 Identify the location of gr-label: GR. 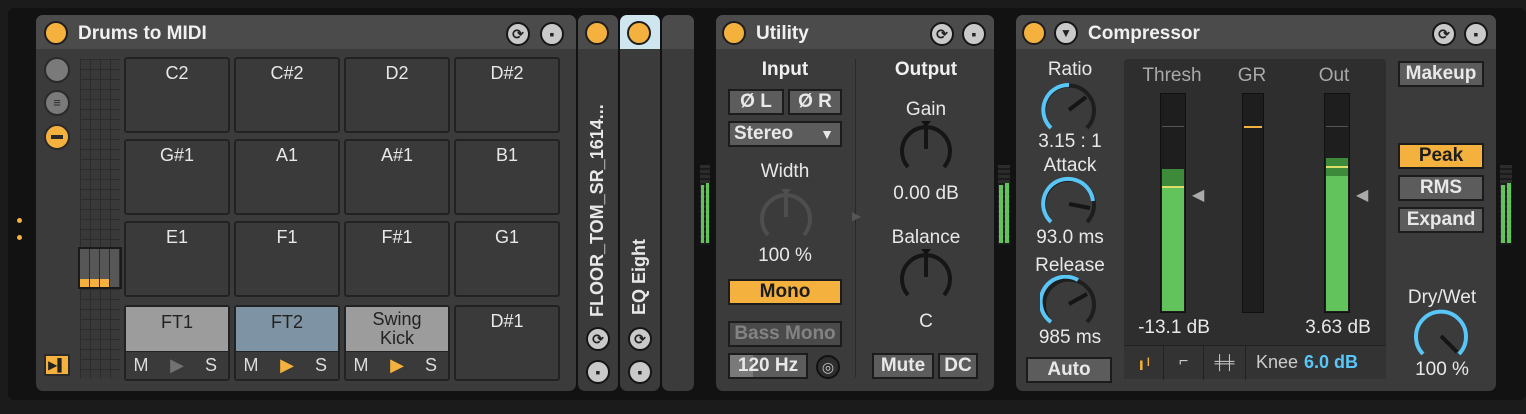
(1252, 75).